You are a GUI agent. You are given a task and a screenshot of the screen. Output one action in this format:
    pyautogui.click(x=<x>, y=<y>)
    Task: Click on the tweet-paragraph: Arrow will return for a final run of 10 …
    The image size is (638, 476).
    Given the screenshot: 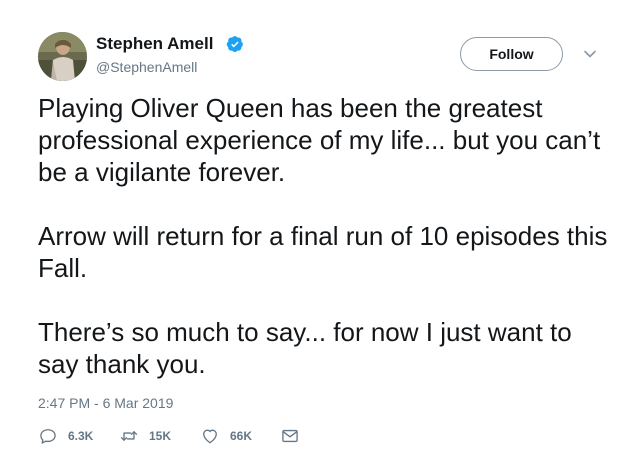 What is the action you would take?
    pyautogui.click(x=323, y=252)
    